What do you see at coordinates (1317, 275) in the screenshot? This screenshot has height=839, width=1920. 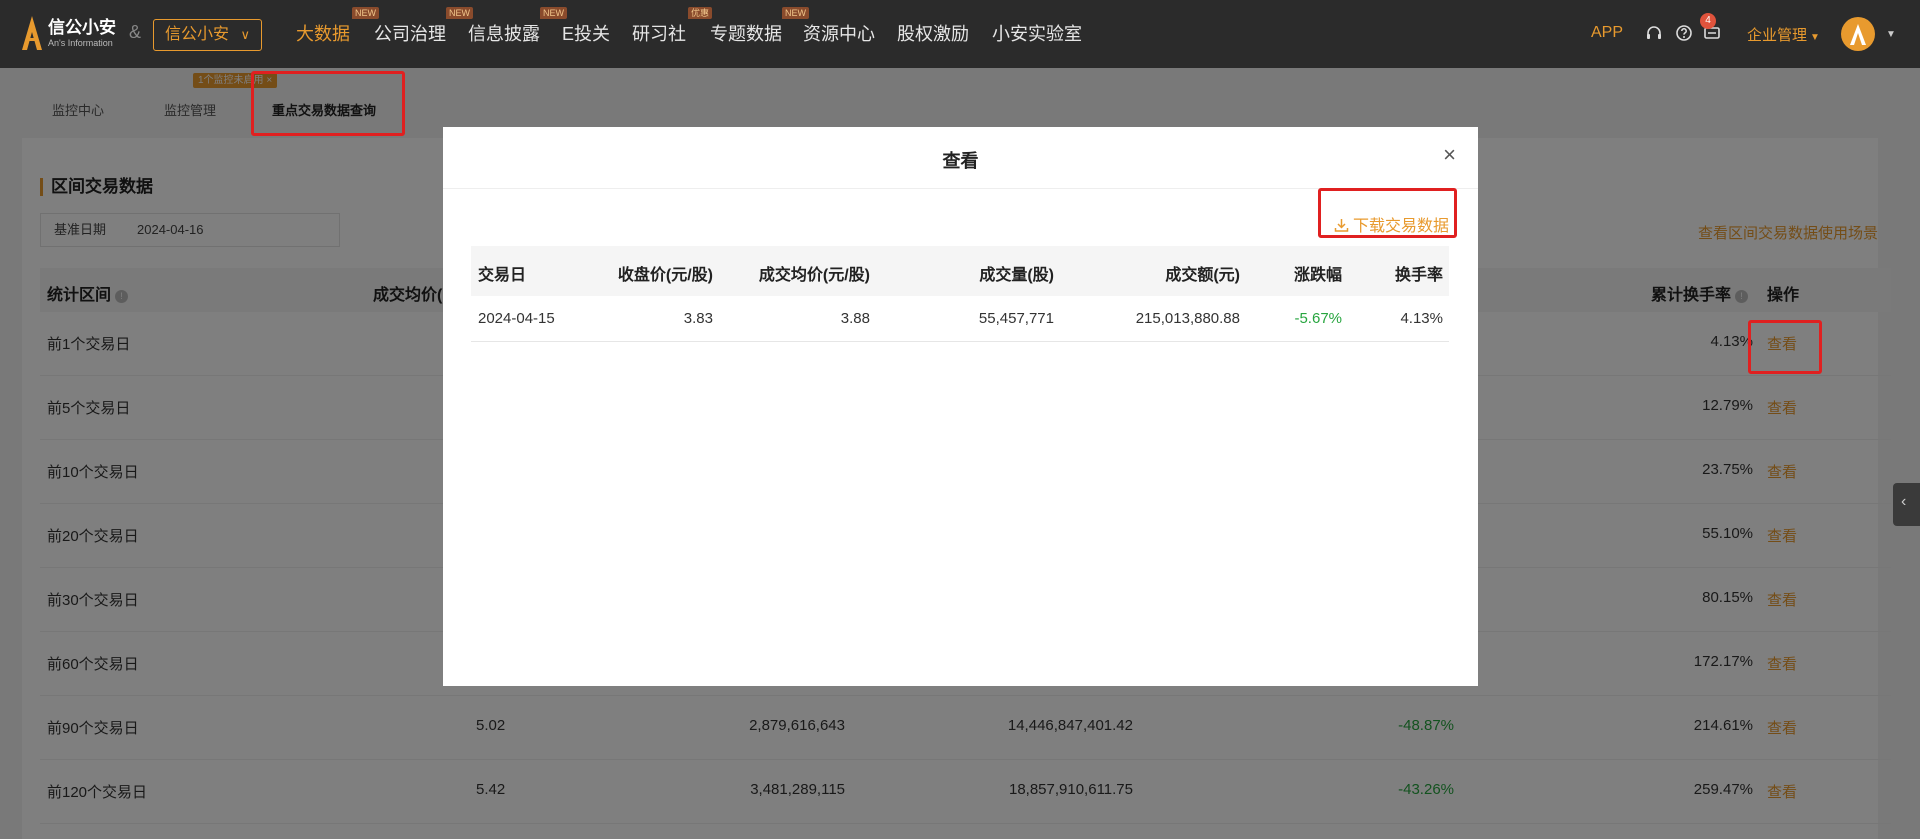 I see `col-header-change: 涨跌幅` at bounding box center [1317, 275].